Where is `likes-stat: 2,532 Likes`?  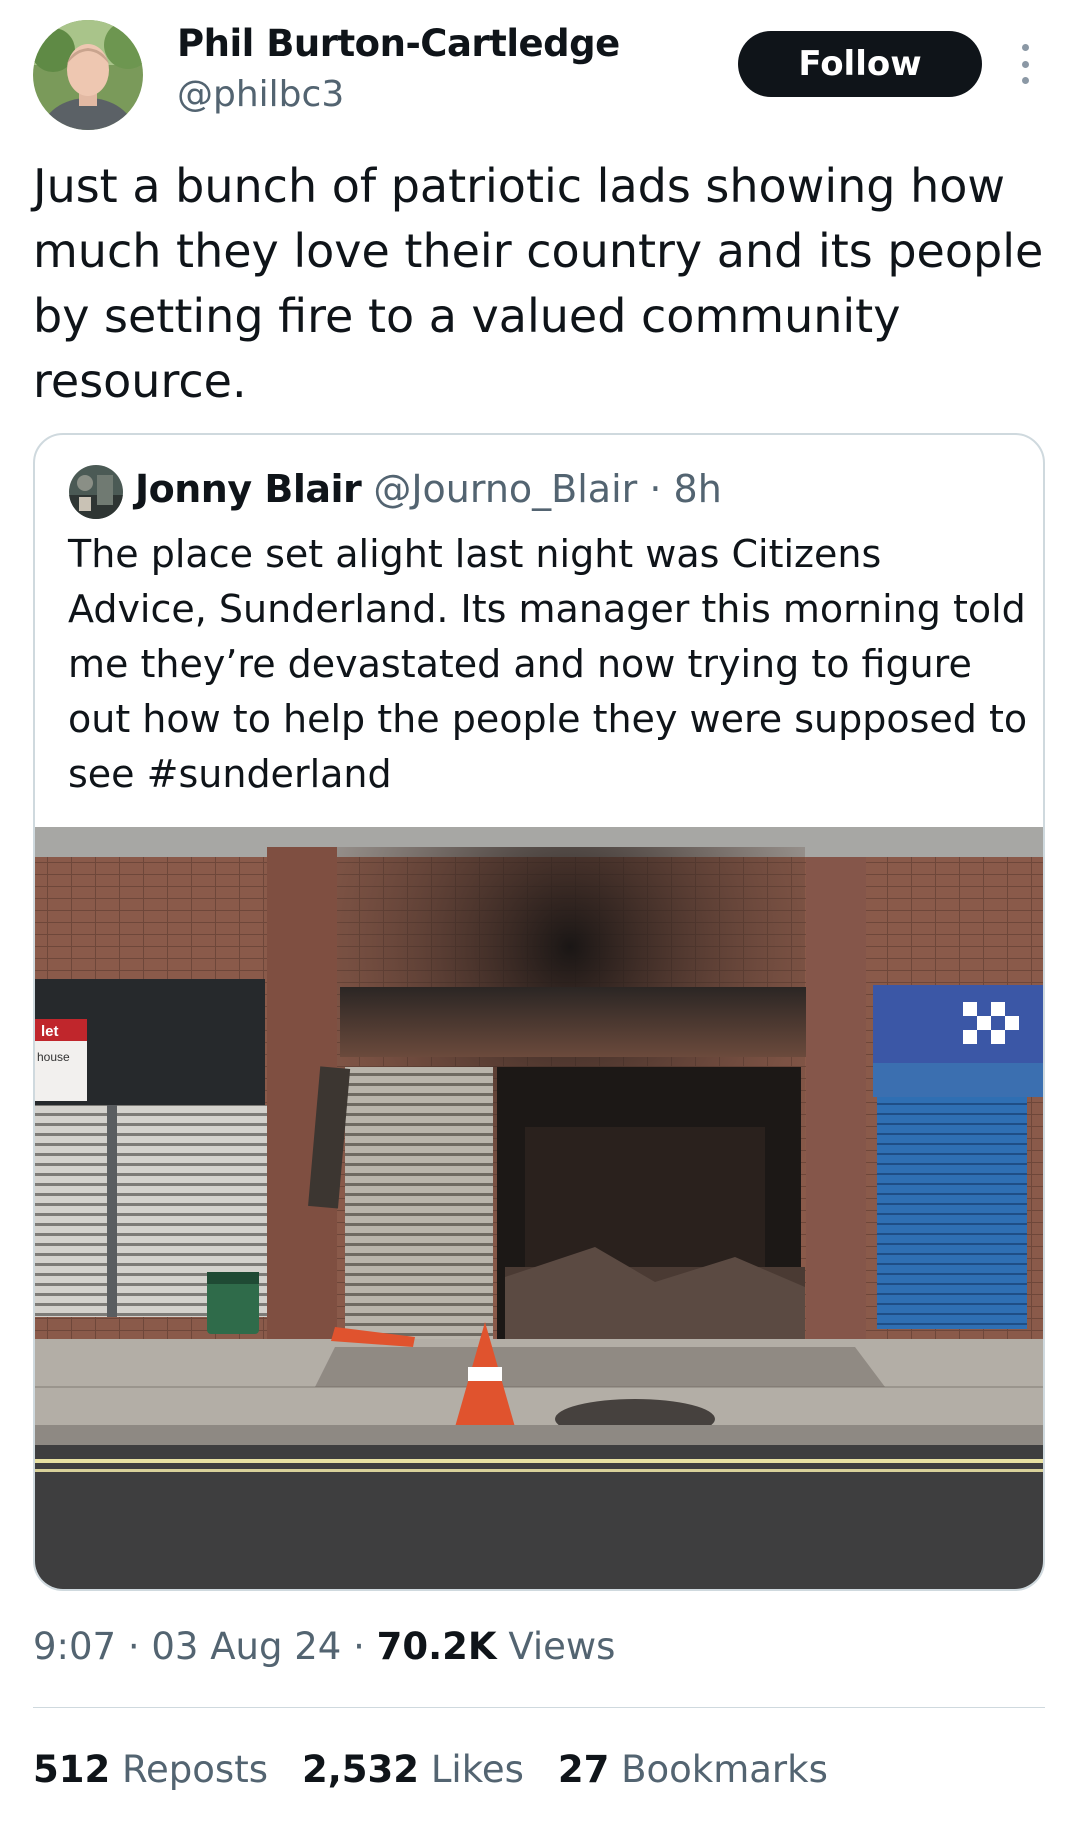 likes-stat: 2,532 Likes is located at coordinates (413, 1769).